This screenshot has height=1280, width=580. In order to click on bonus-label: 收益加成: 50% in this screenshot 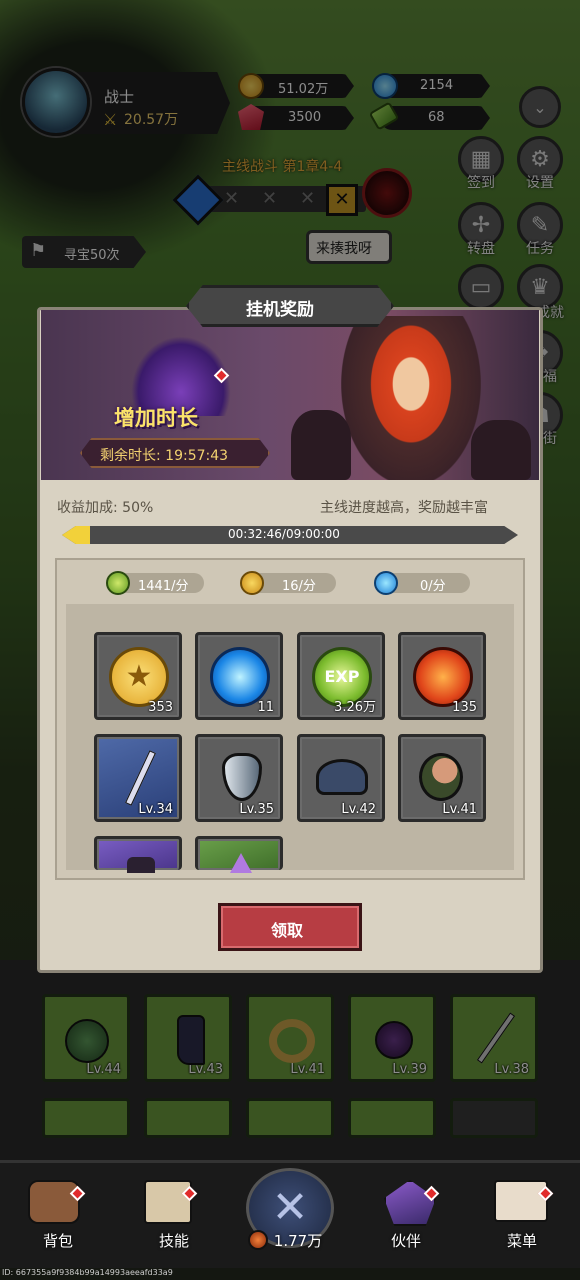, I will do `click(105, 508)`.